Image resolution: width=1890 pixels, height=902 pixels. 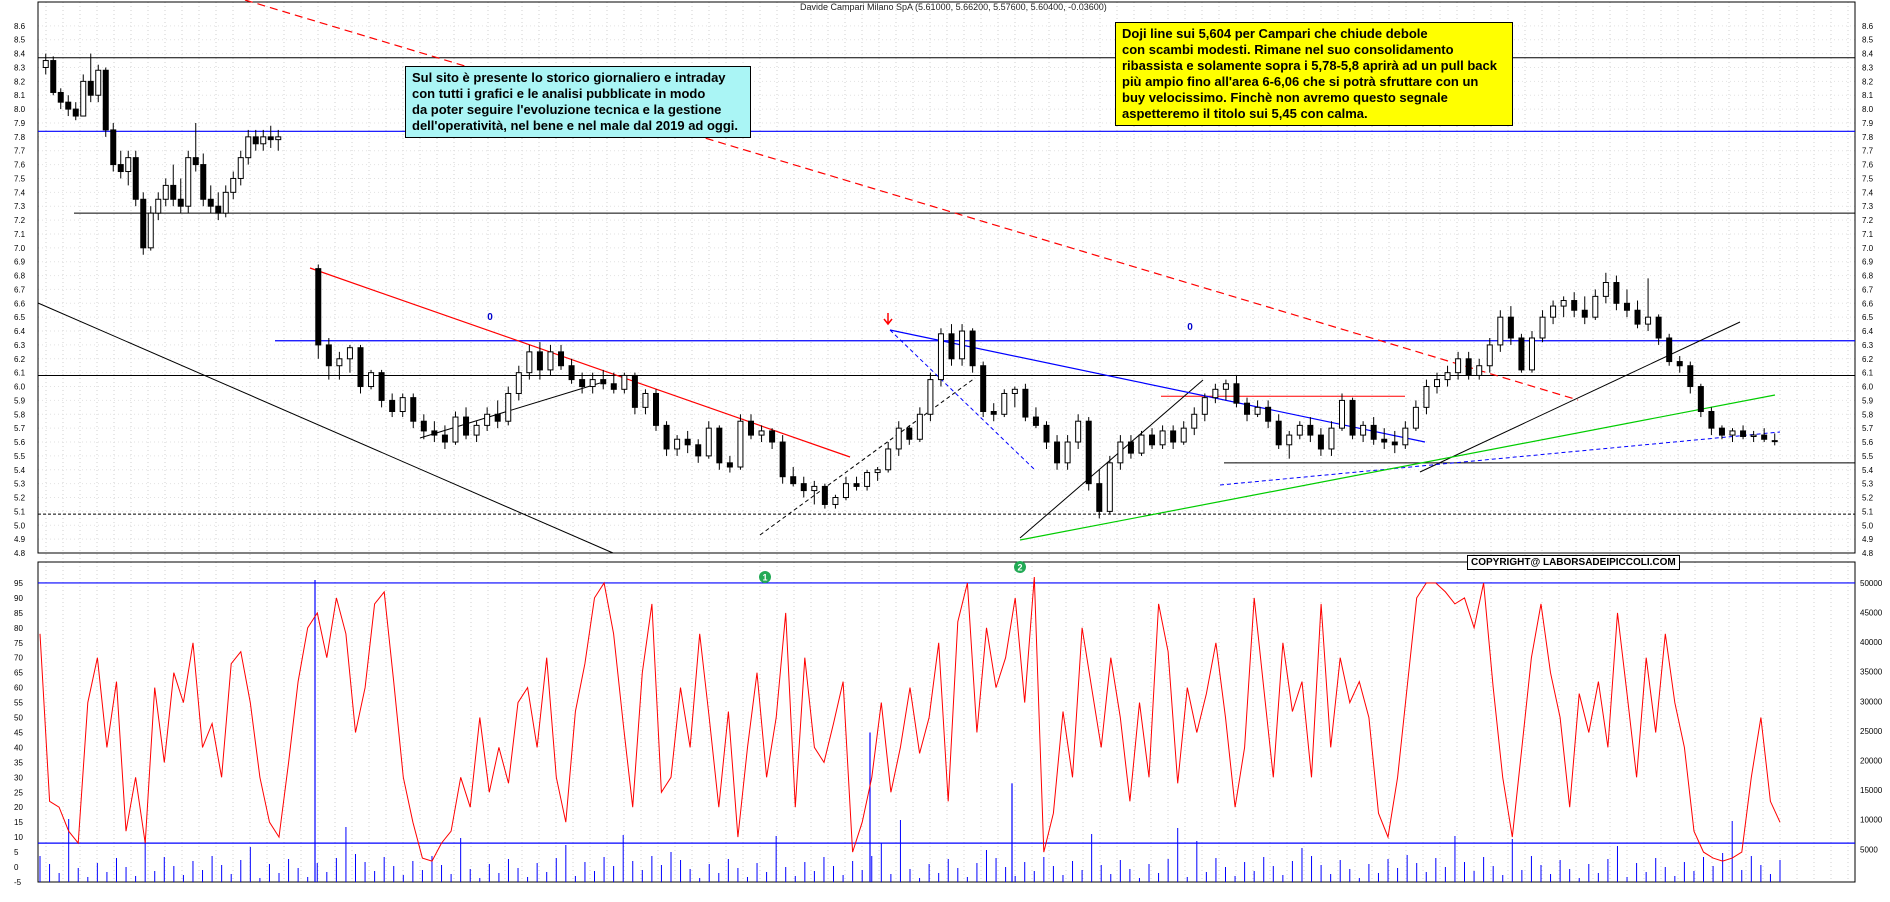 I want to click on osc-tick-label: 10, so click(x=18, y=837).